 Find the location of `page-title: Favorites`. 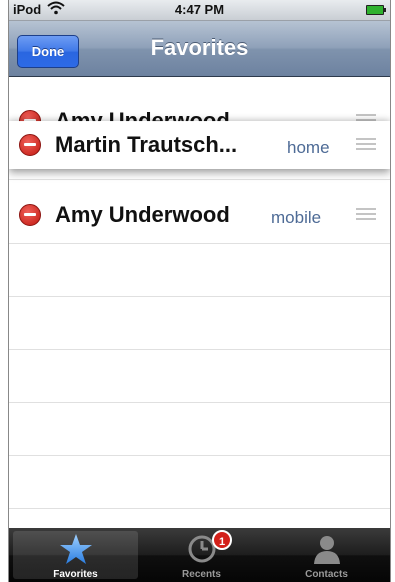

page-title: Favorites is located at coordinates (199, 47).